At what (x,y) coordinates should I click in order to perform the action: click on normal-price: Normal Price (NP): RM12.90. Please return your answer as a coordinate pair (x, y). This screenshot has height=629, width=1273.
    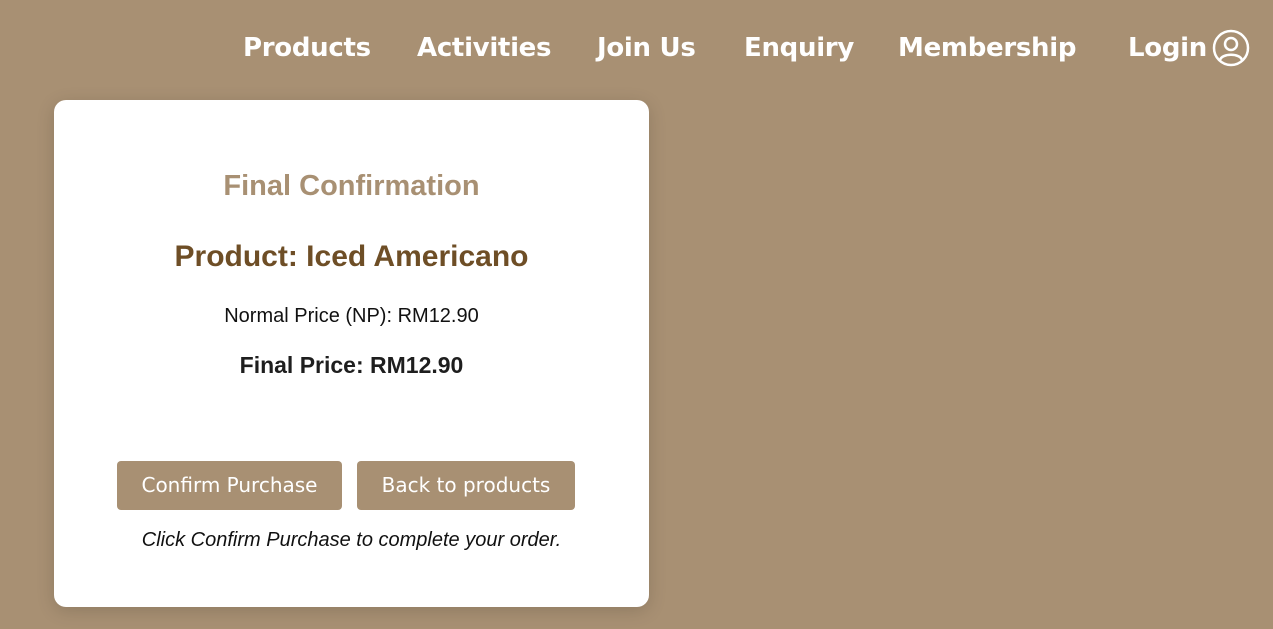
    Looking at the image, I should click on (351, 316).